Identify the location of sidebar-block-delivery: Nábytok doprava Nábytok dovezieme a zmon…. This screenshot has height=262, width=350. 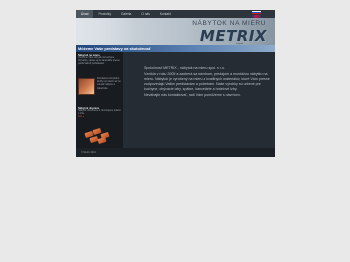
(100, 112).